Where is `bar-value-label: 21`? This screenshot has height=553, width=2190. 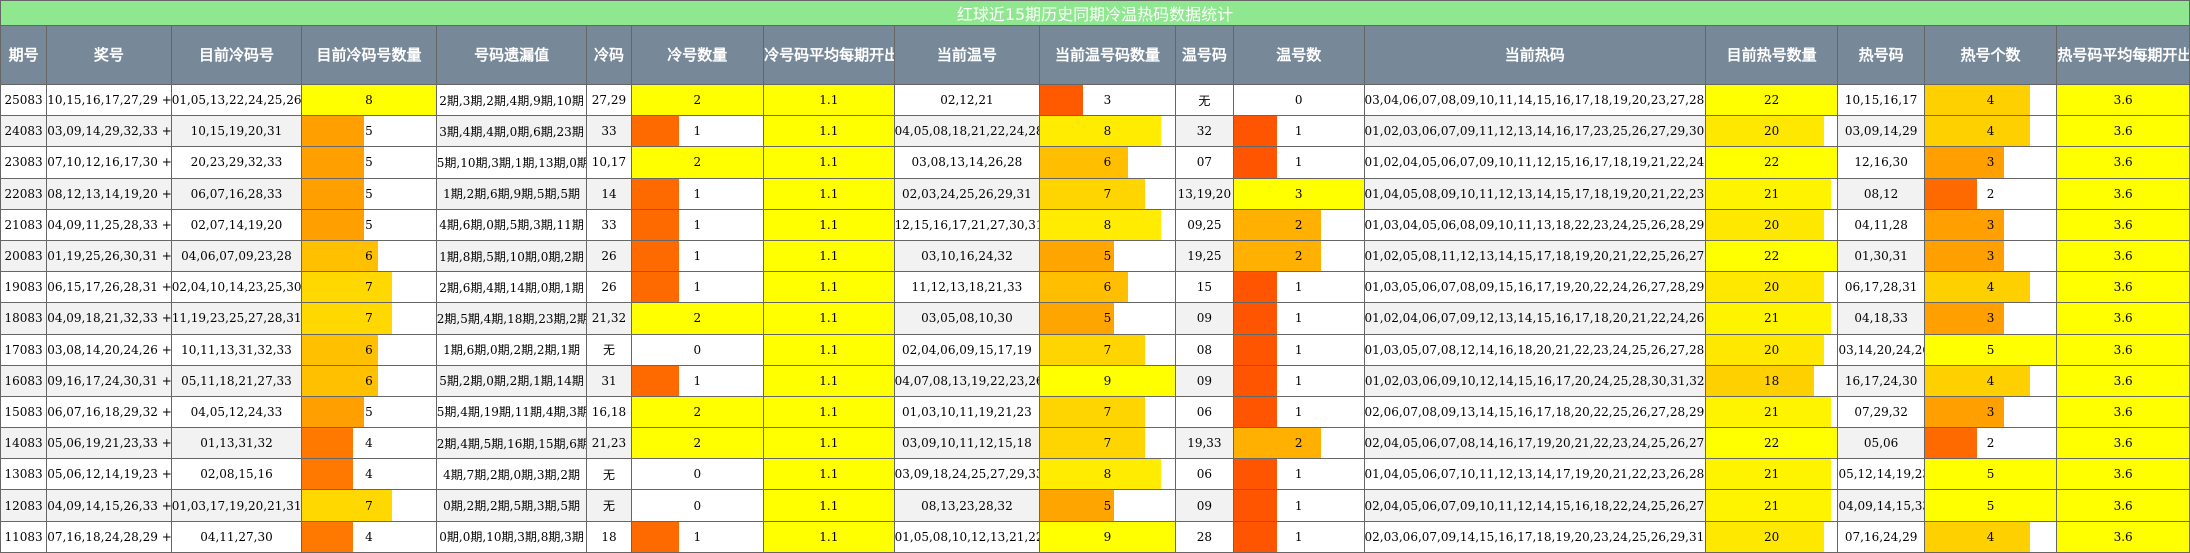 bar-value-label: 21 is located at coordinates (1772, 505).